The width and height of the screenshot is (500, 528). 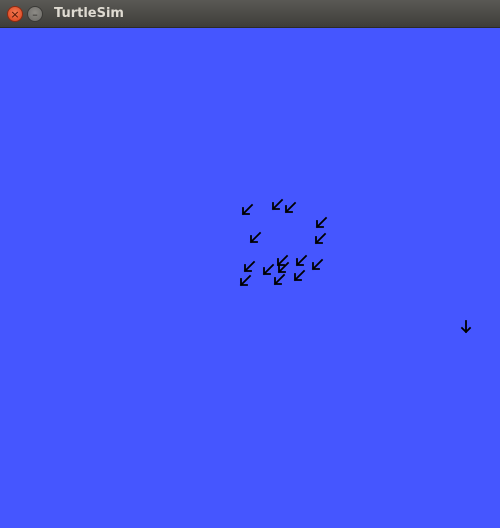 I want to click on turtle-field, so click(x=355, y=266).